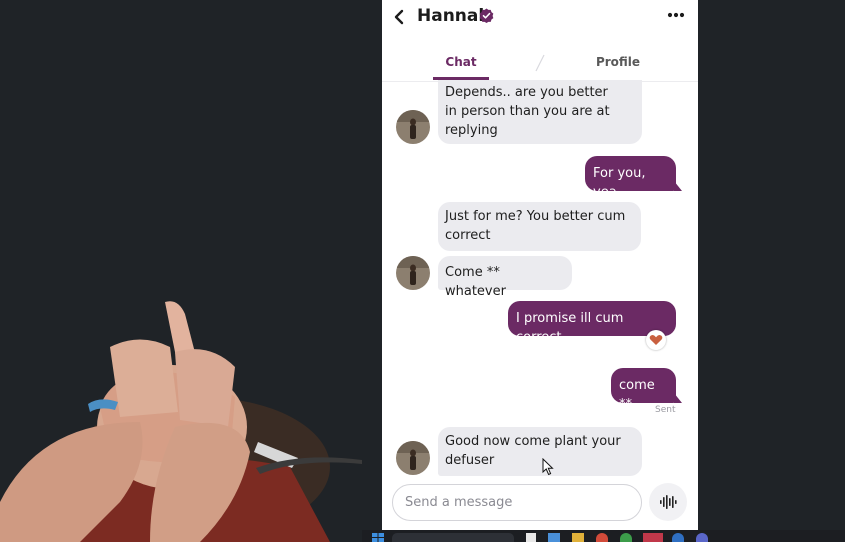 Image resolution: width=845 pixels, height=542 pixels. I want to click on message-line: Just for me? You better cum, so click(535, 216).